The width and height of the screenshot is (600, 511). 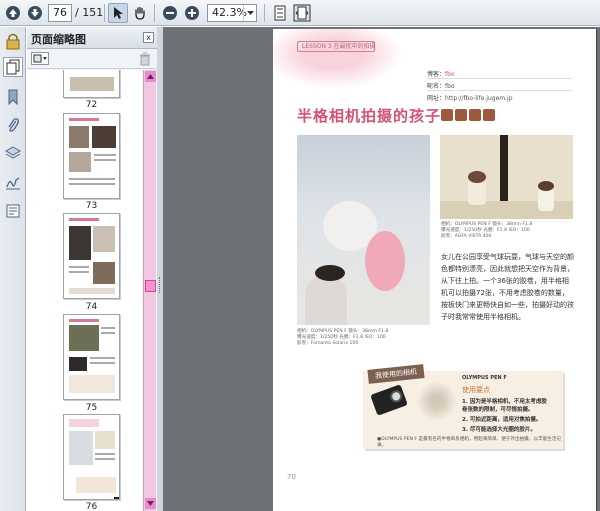 I want to click on flower-decoration, so click(x=437, y=401).